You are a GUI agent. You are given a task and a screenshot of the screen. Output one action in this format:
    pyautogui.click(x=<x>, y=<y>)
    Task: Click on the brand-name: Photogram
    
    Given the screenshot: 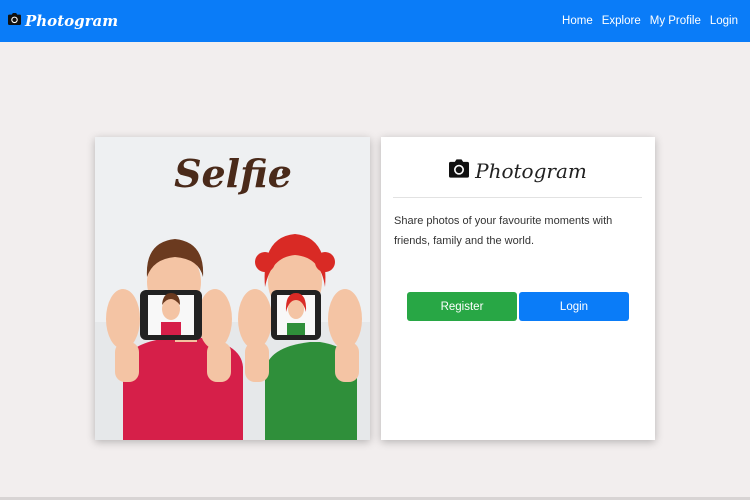 What is the action you would take?
    pyautogui.click(x=72, y=21)
    